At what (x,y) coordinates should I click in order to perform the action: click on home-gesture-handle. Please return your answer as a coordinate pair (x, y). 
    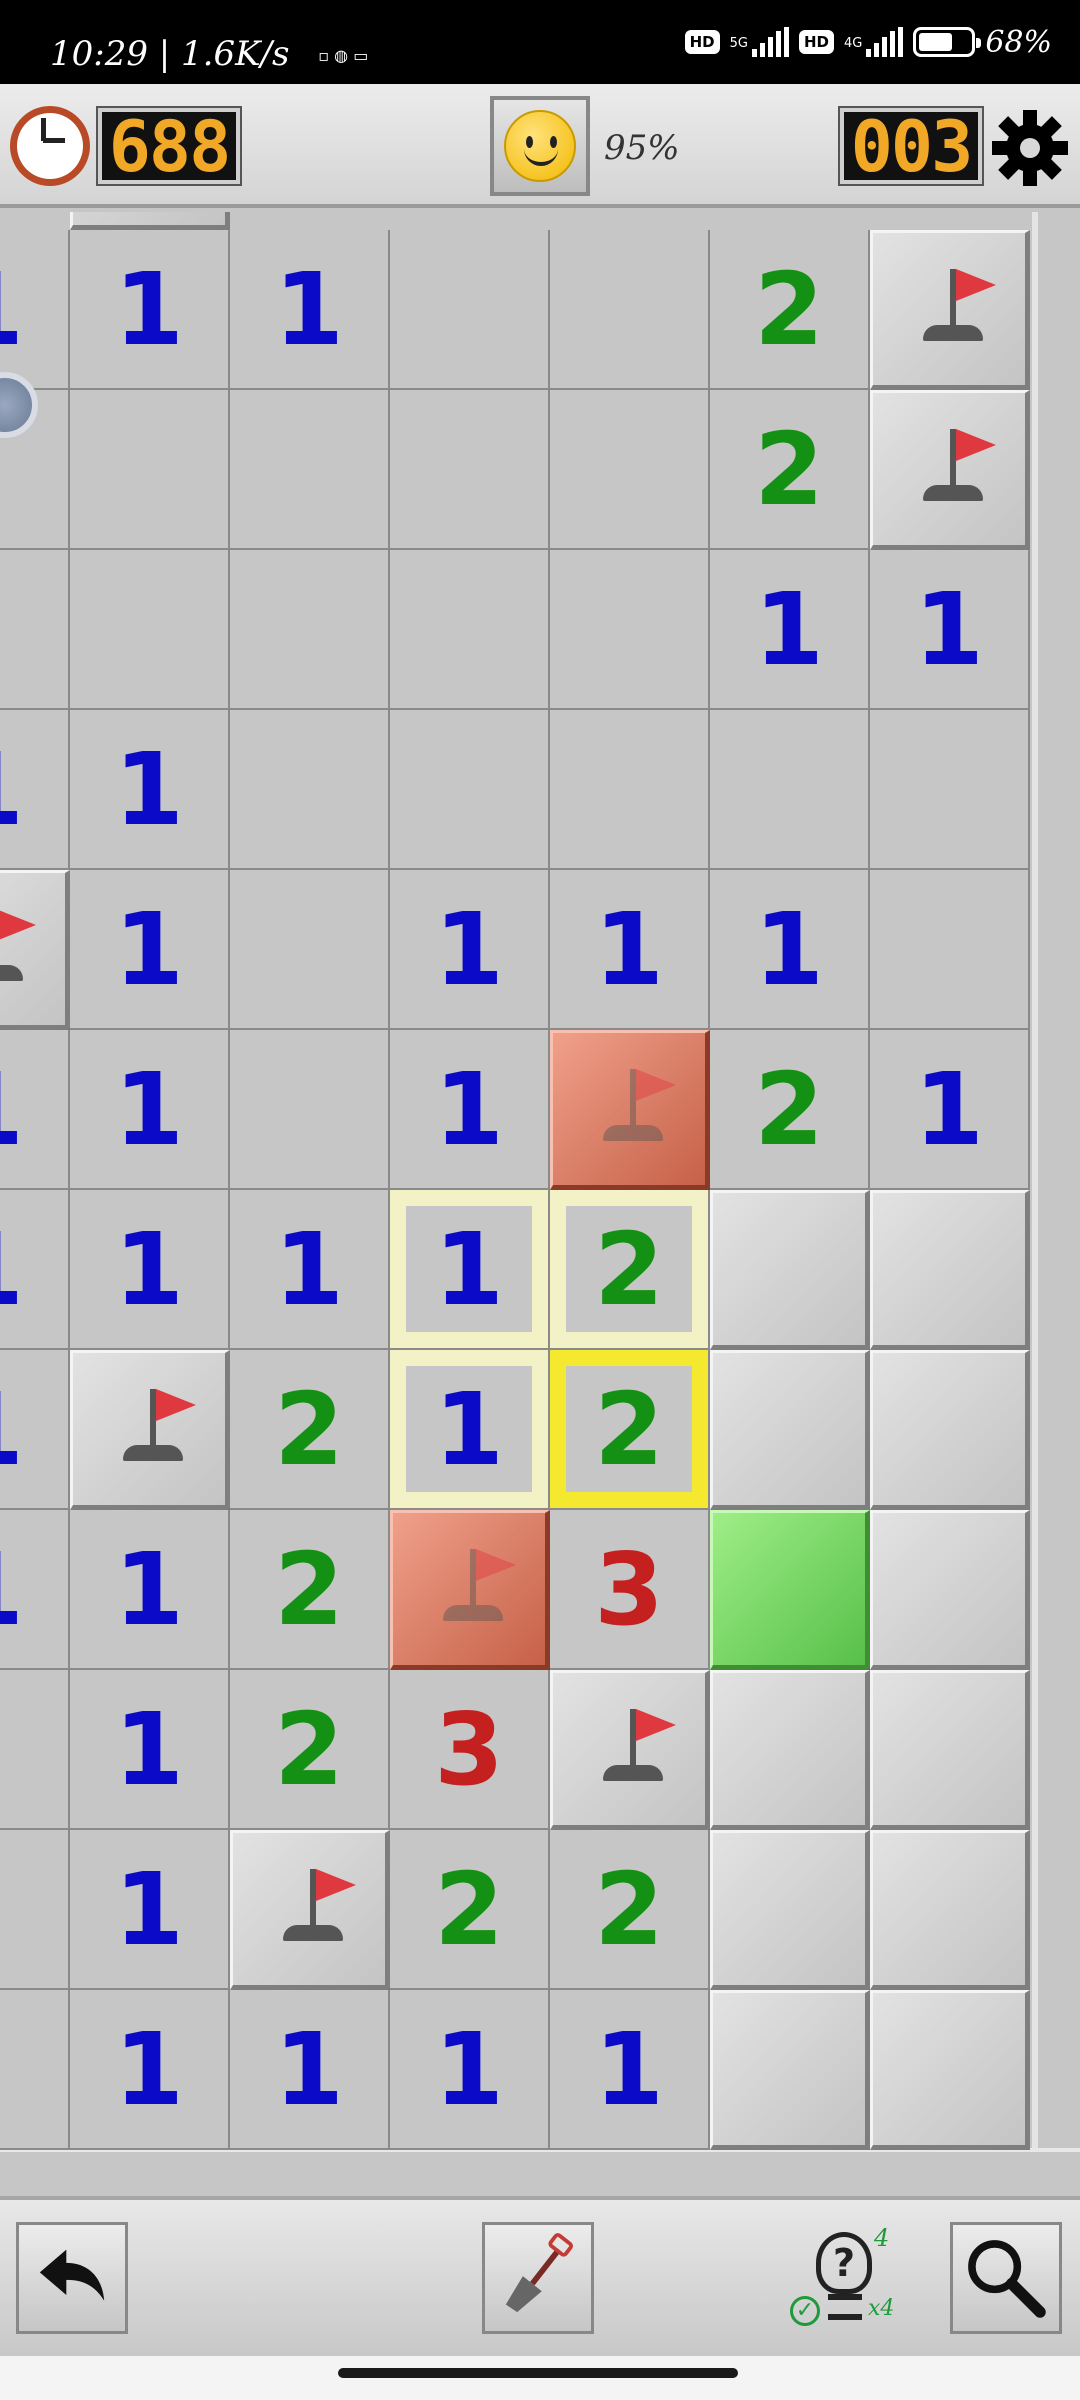
    Looking at the image, I should click on (538, 2373).